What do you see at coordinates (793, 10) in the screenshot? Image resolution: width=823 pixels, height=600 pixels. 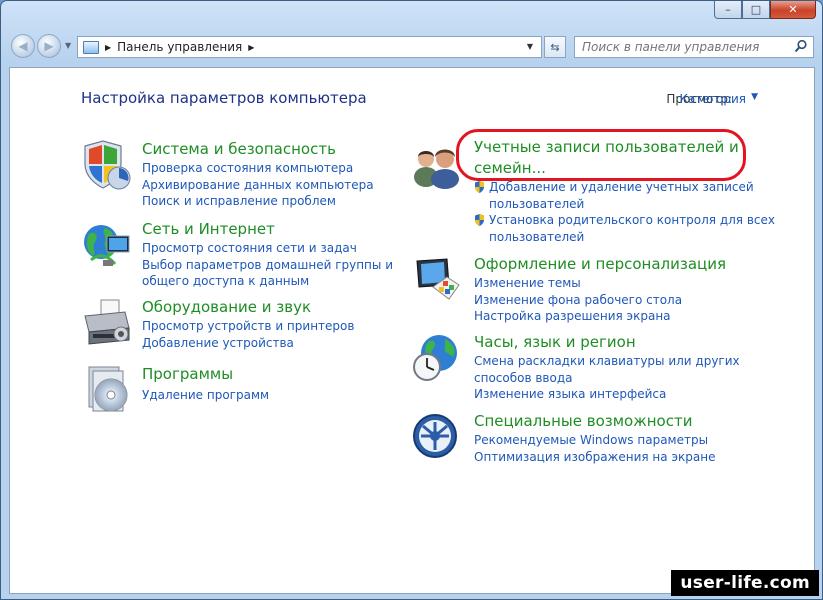 I see `close-button: ✕` at bounding box center [793, 10].